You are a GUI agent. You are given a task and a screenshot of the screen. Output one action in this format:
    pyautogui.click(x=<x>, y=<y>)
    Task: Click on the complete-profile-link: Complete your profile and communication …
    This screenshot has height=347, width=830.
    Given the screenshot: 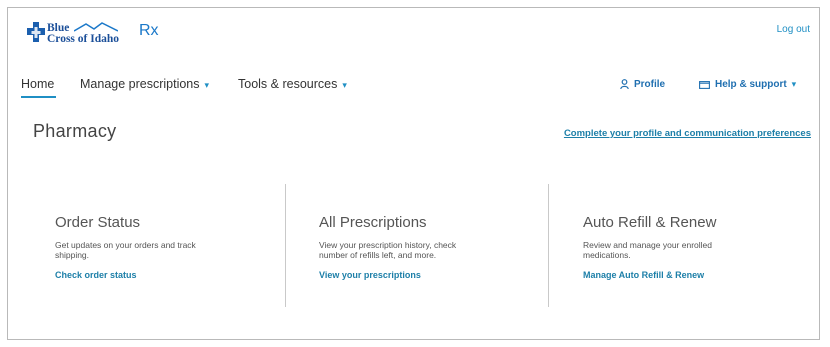 What is the action you would take?
    pyautogui.click(x=687, y=133)
    